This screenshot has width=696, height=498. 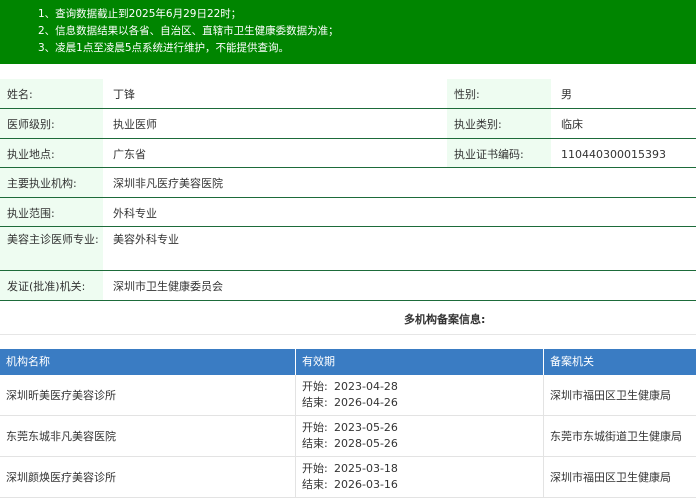 I want to click on table-header: 机构名称 有效期 备案机关, so click(x=348, y=362).